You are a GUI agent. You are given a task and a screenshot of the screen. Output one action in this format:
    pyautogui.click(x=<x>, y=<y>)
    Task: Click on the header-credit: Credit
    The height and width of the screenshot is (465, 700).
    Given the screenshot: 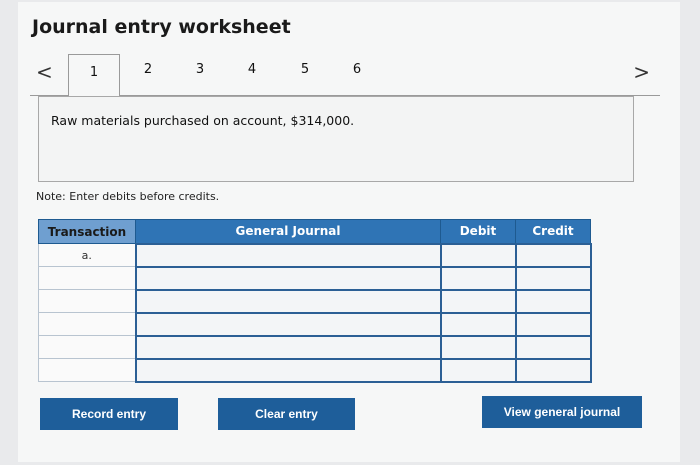 What is the action you would take?
    pyautogui.click(x=553, y=231)
    